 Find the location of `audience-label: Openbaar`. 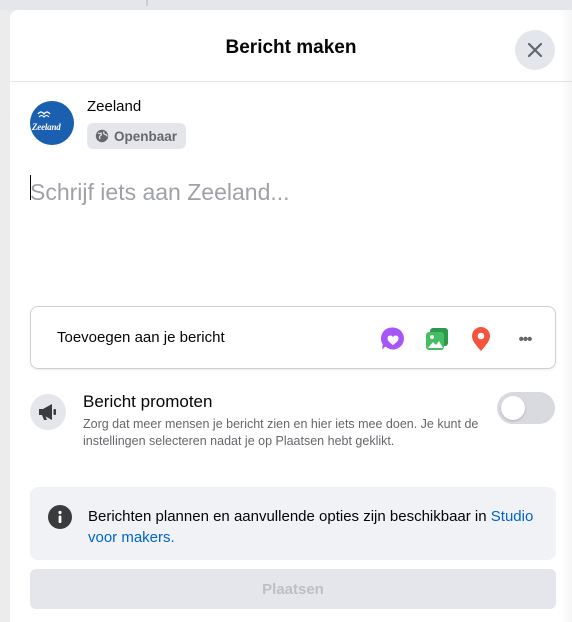

audience-label: Openbaar is located at coordinates (146, 136).